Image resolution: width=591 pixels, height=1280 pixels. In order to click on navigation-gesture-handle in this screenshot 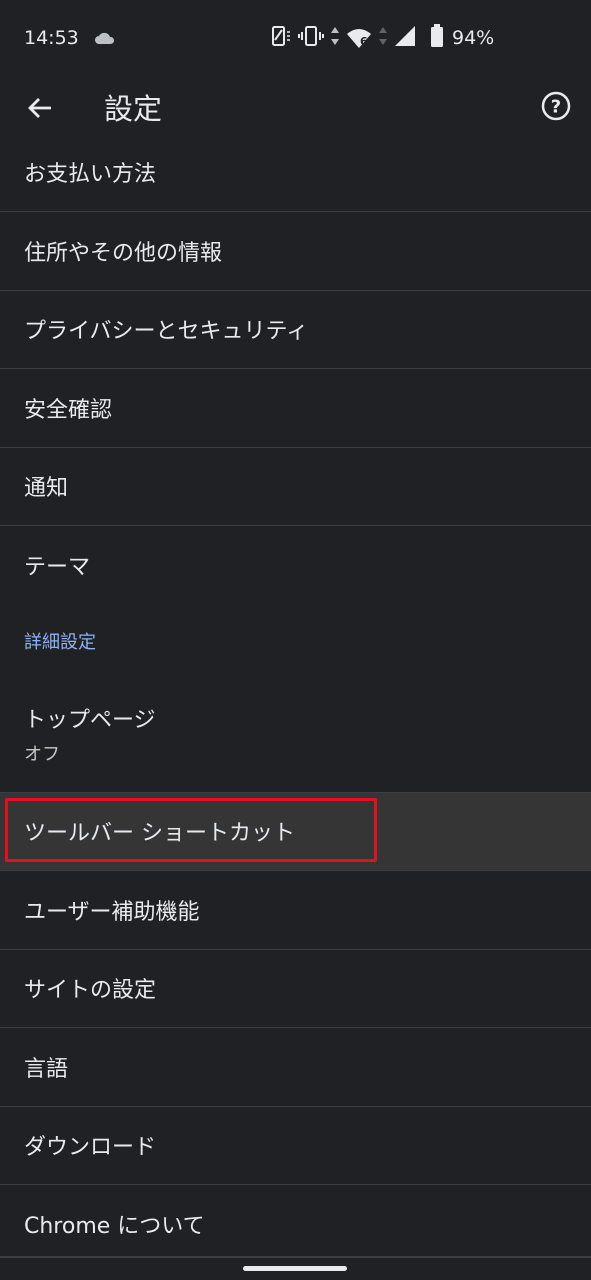, I will do `click(295, 1268)`.